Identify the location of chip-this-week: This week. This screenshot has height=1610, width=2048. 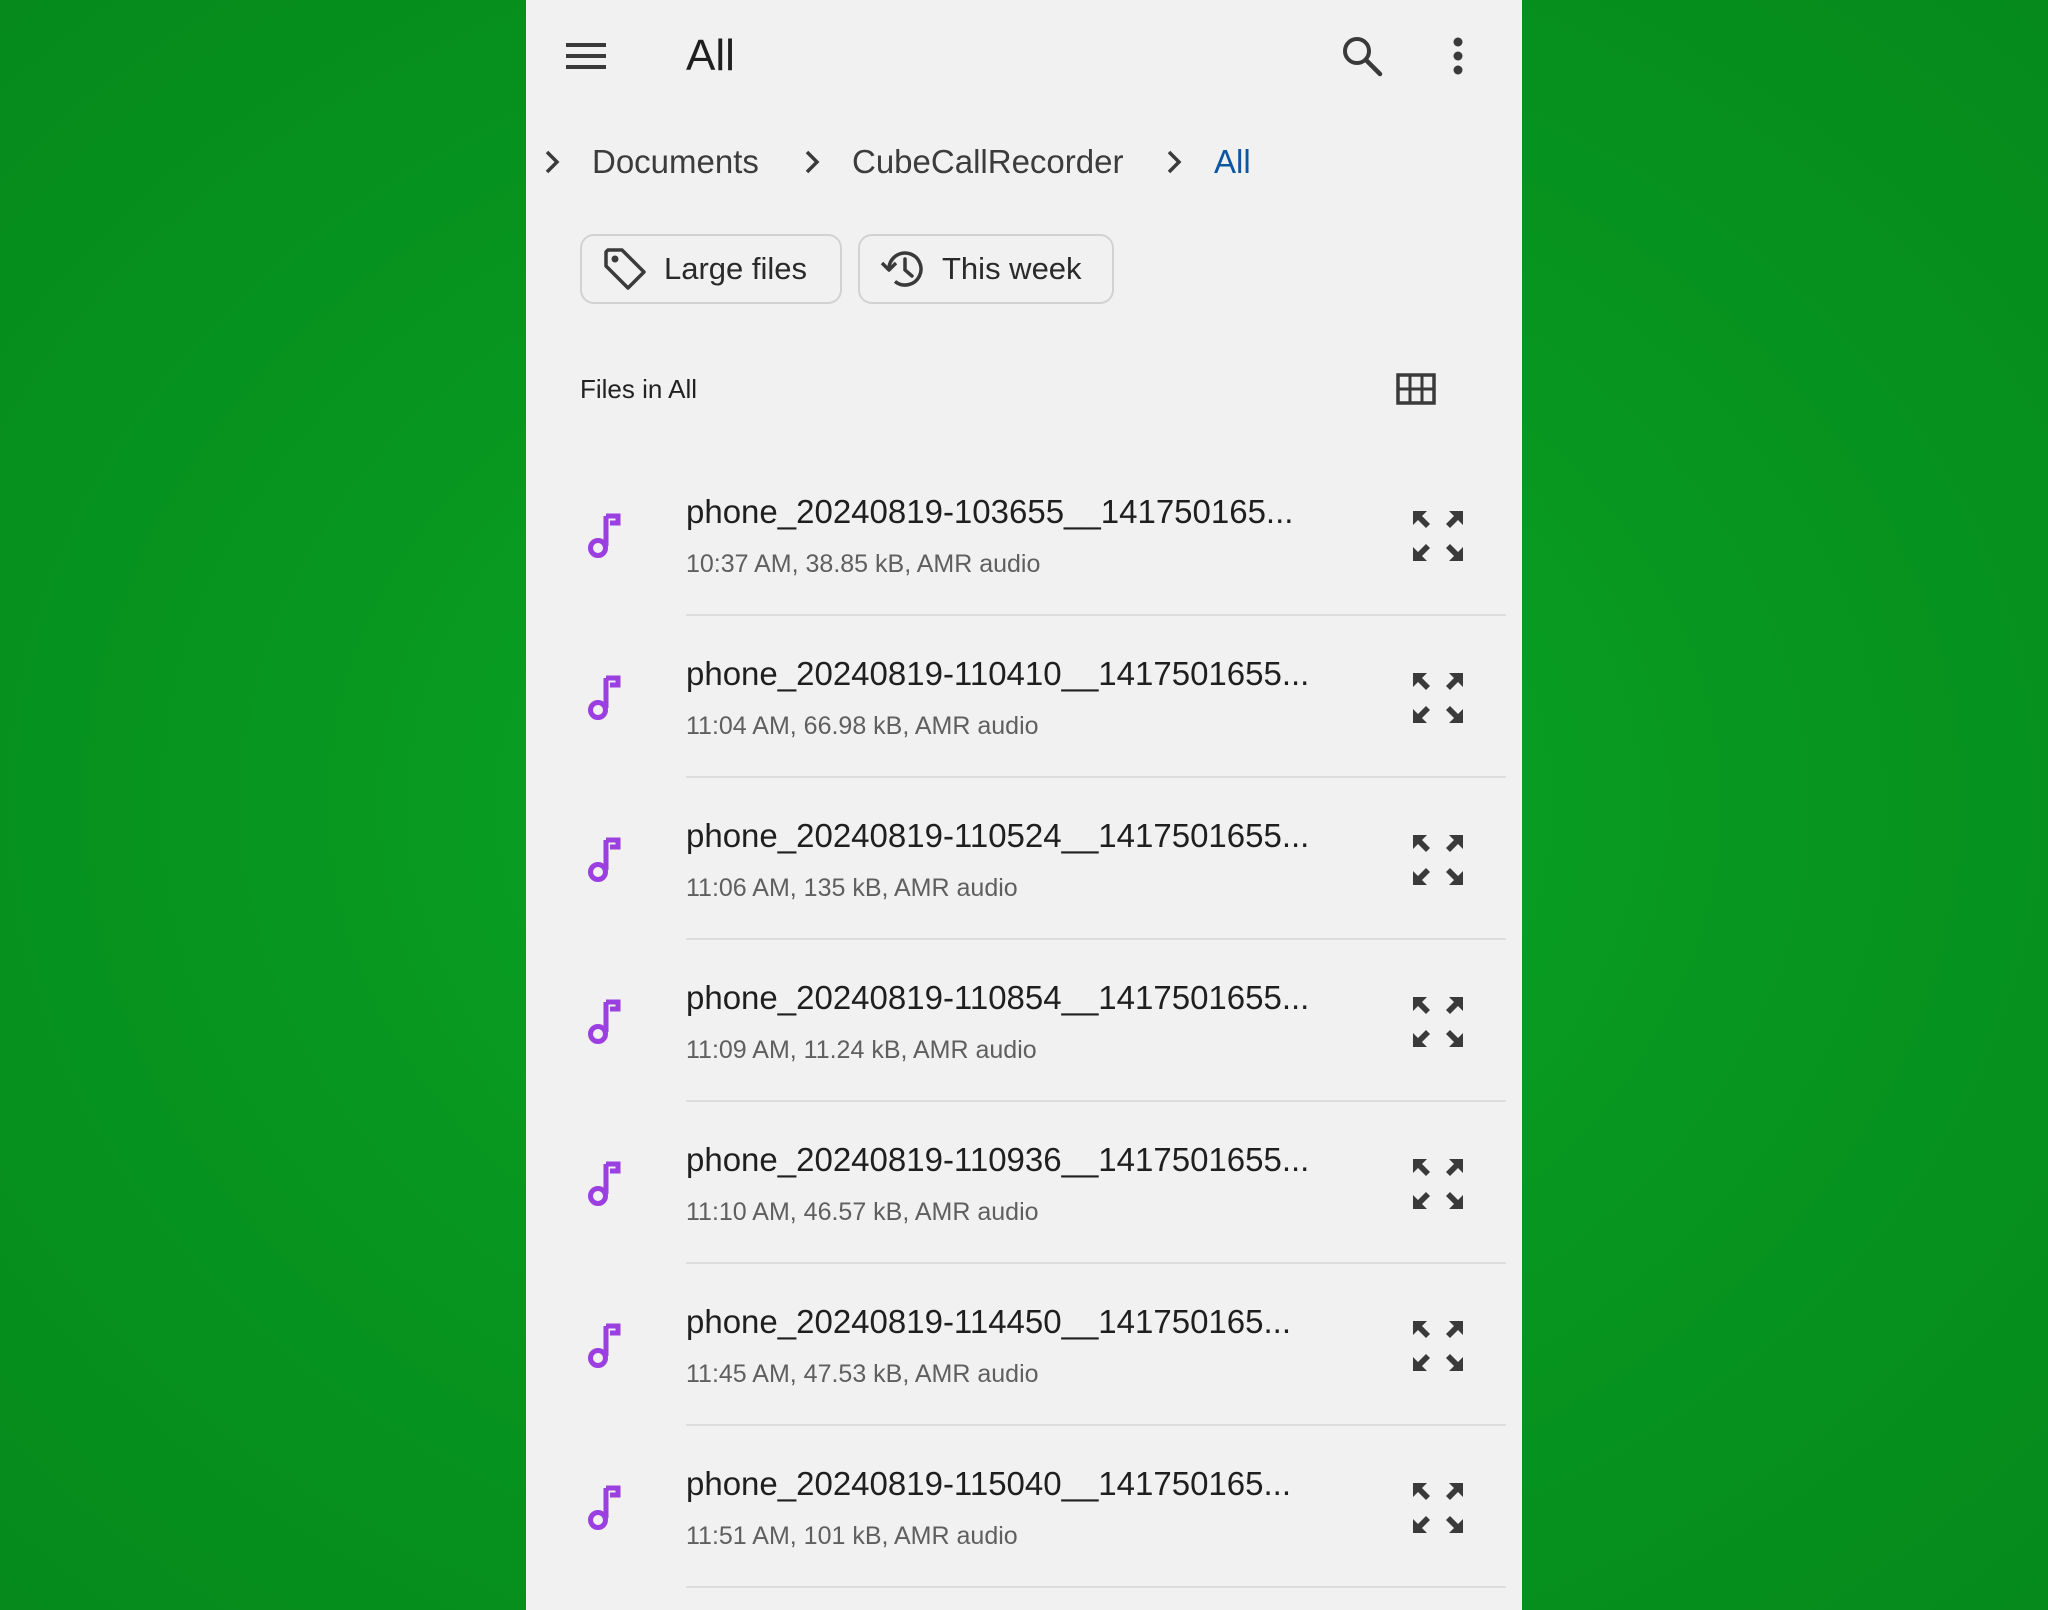
(986, 269).